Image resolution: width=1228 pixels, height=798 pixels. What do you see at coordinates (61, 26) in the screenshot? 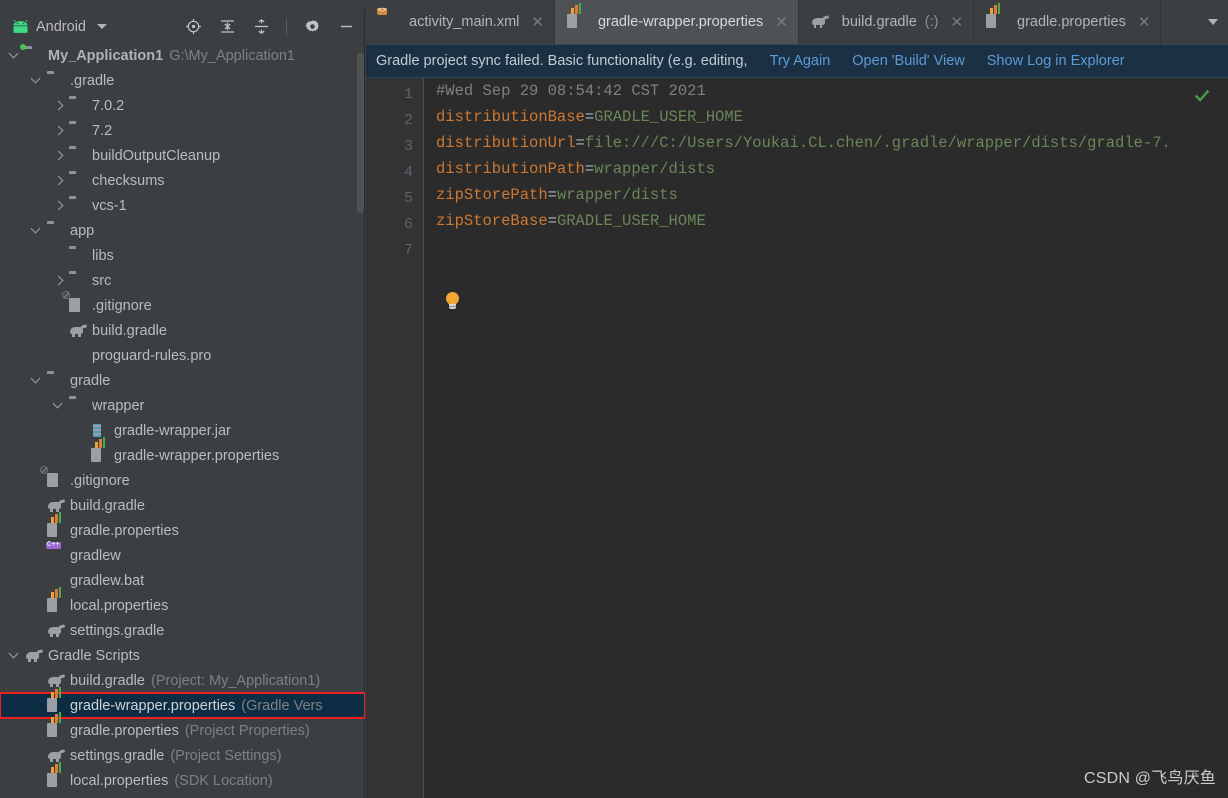
I see `project-view-label: Android` at bounding box center [61, 26].